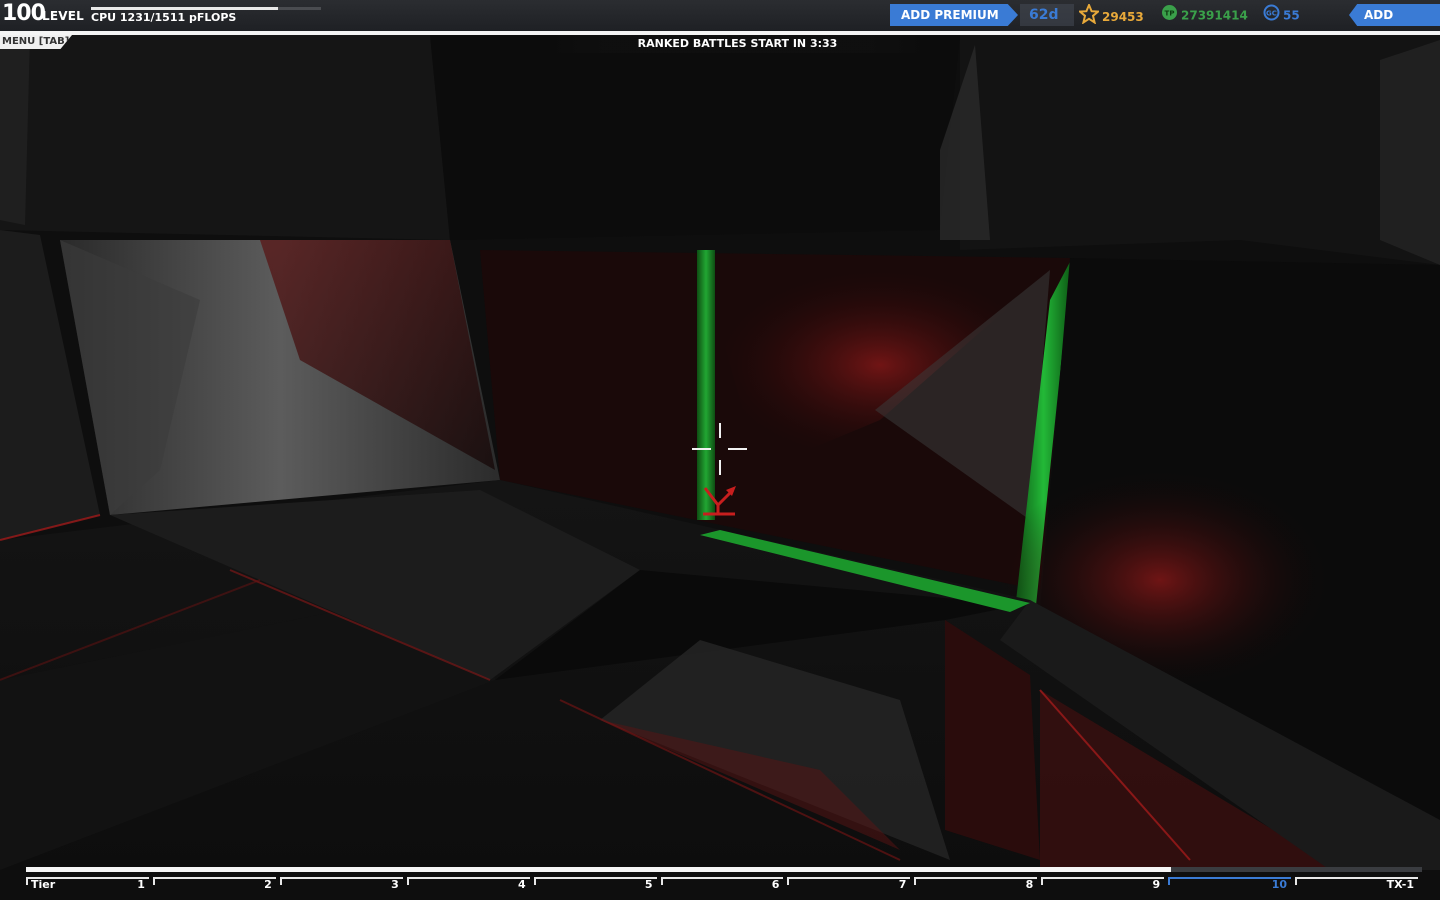 This screenshot has height=900, width=1440. I want to click on add-funds-button: ADD FUNDS, so click(1394, 15).